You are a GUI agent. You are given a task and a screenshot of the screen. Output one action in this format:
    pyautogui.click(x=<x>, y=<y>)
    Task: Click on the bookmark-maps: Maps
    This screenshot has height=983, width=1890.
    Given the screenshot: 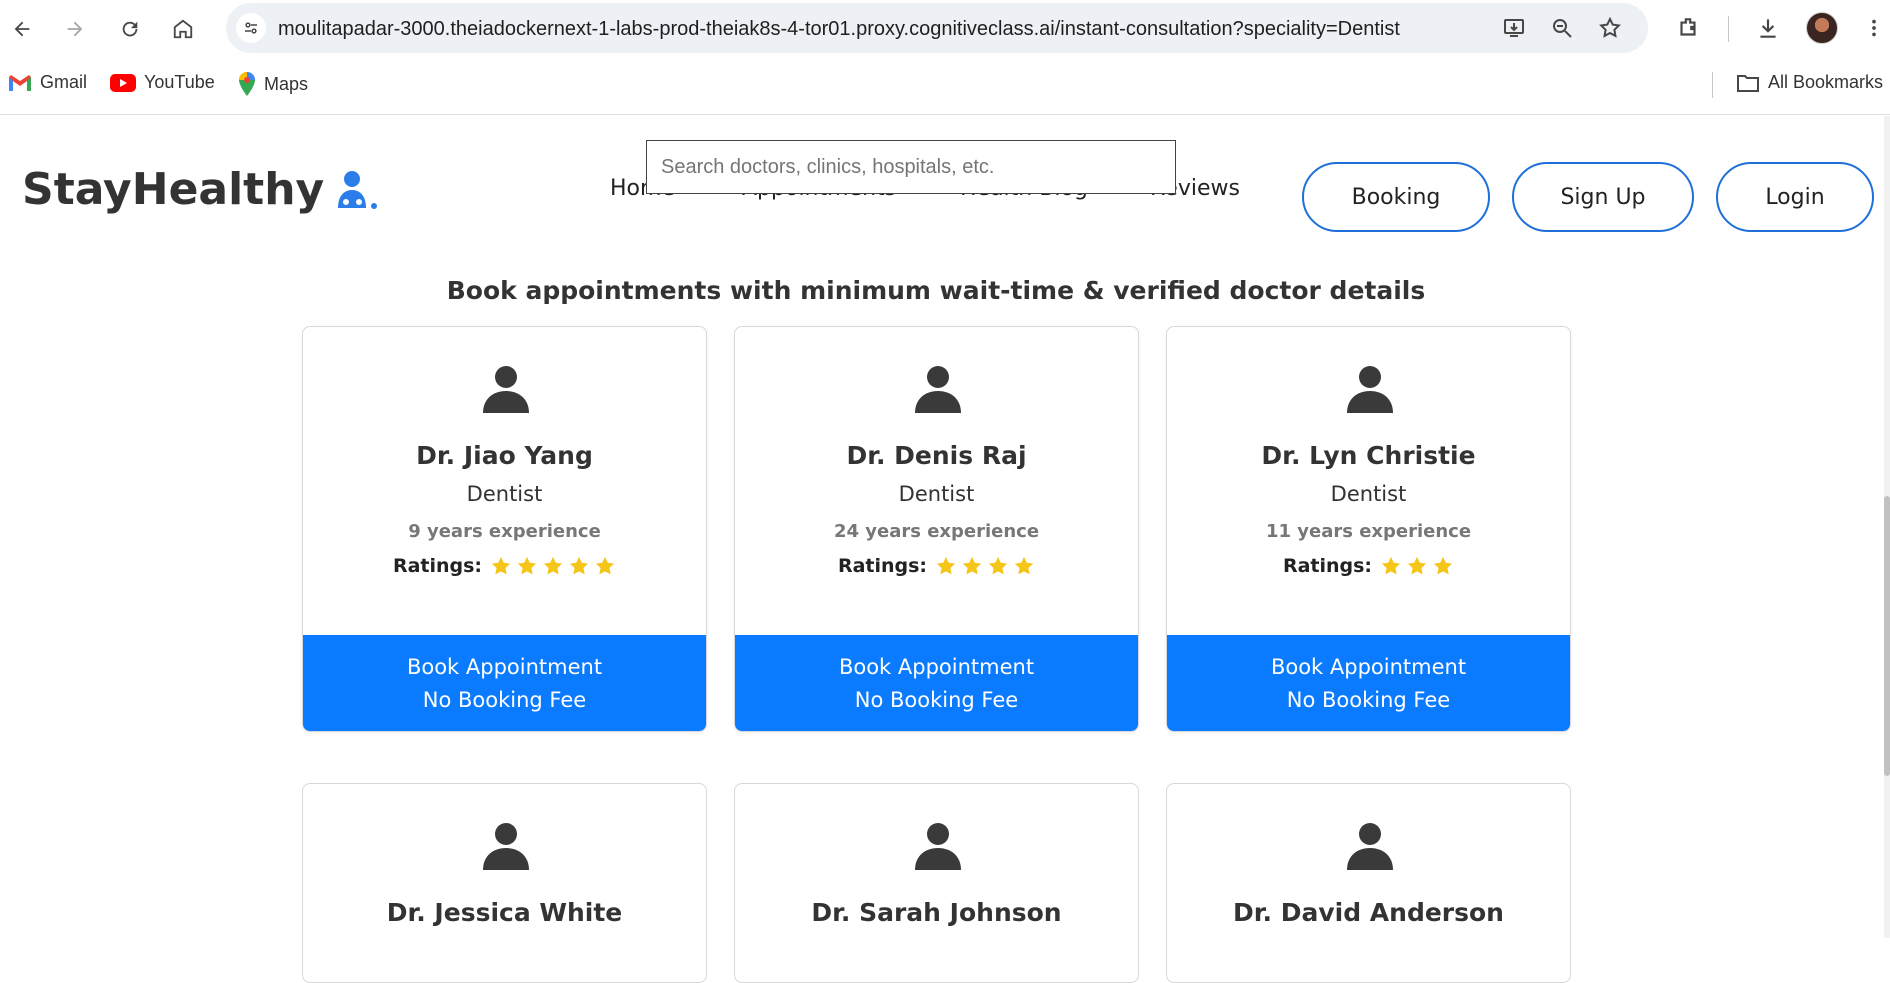 What is the action you would take?
    pyautogui.click(x=273, y=84)
    